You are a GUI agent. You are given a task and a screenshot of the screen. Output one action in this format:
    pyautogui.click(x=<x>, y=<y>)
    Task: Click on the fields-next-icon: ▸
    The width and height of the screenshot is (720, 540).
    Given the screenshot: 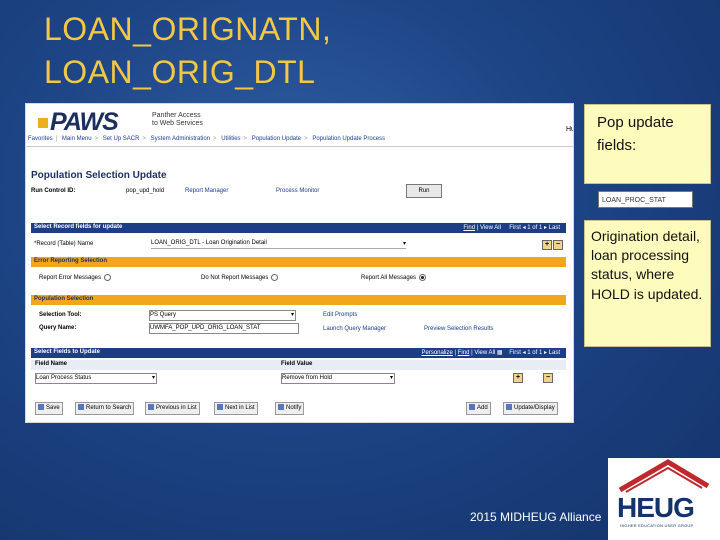 What is the action you would take?
    pyautogui.click(x=545, y=353)
    